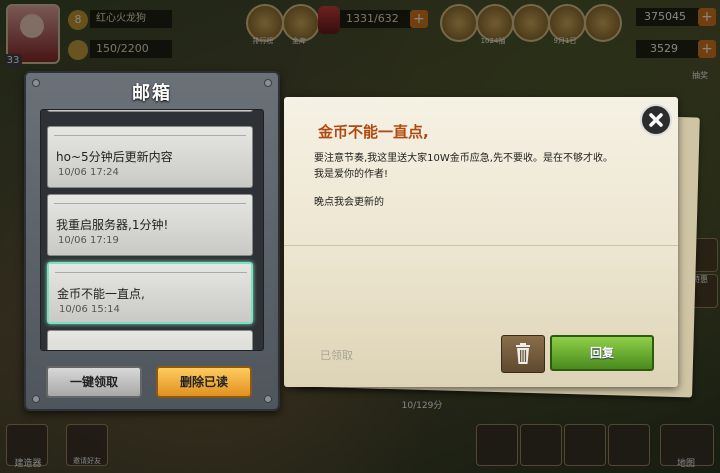 This screenshot has height=473, width=720. Describe the element at coordinates (112, 225) in the screenshot. I see `mail-title: 我重启服务器,1分钟!` at that location.